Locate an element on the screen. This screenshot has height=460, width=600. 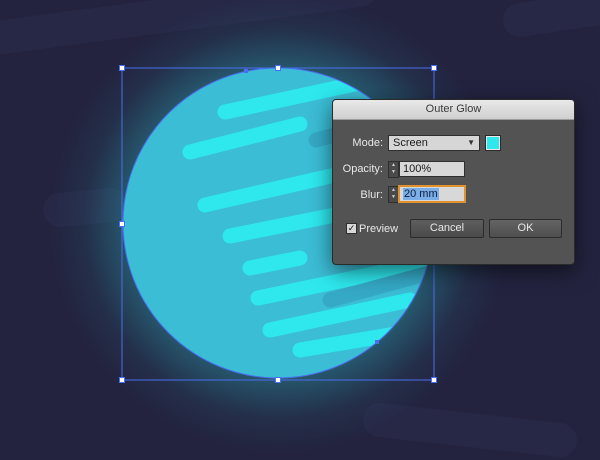
preview-label: Preview is located at coordinates (378, 229).